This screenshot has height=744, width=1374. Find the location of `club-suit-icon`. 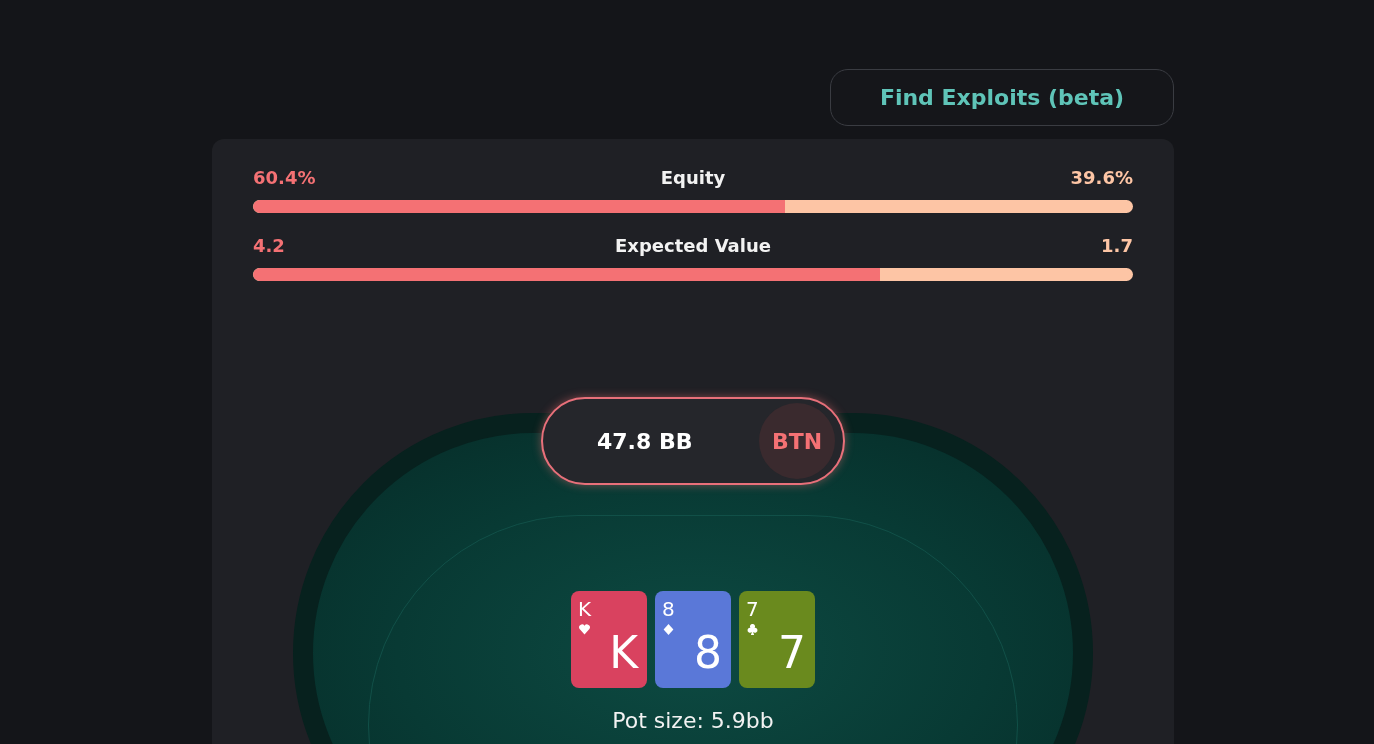

club-suit-icon is located at coordinates (752, 629).